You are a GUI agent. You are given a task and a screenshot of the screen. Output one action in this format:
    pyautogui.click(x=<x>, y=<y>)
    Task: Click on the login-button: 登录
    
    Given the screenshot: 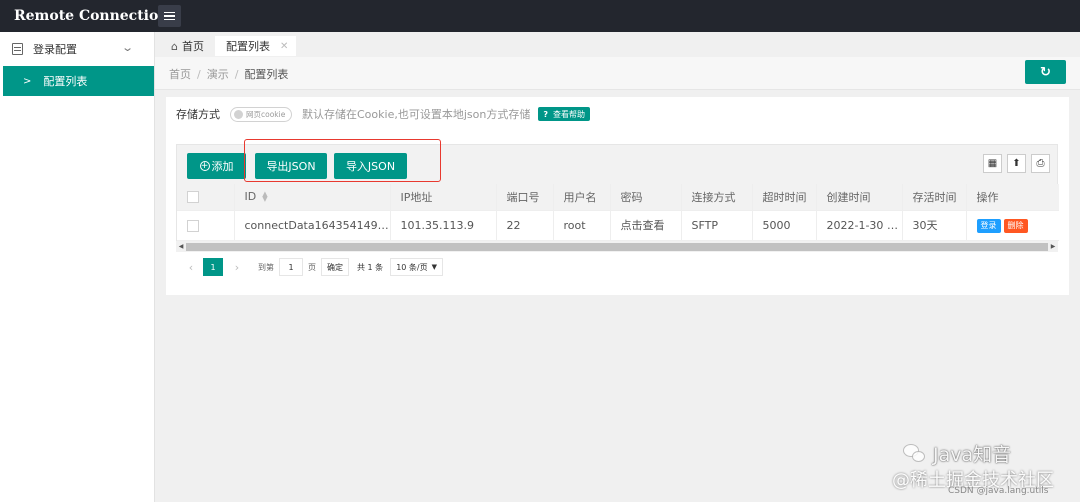 What is the action you would take?
    pyautogui.click(x=988, y=225)
    